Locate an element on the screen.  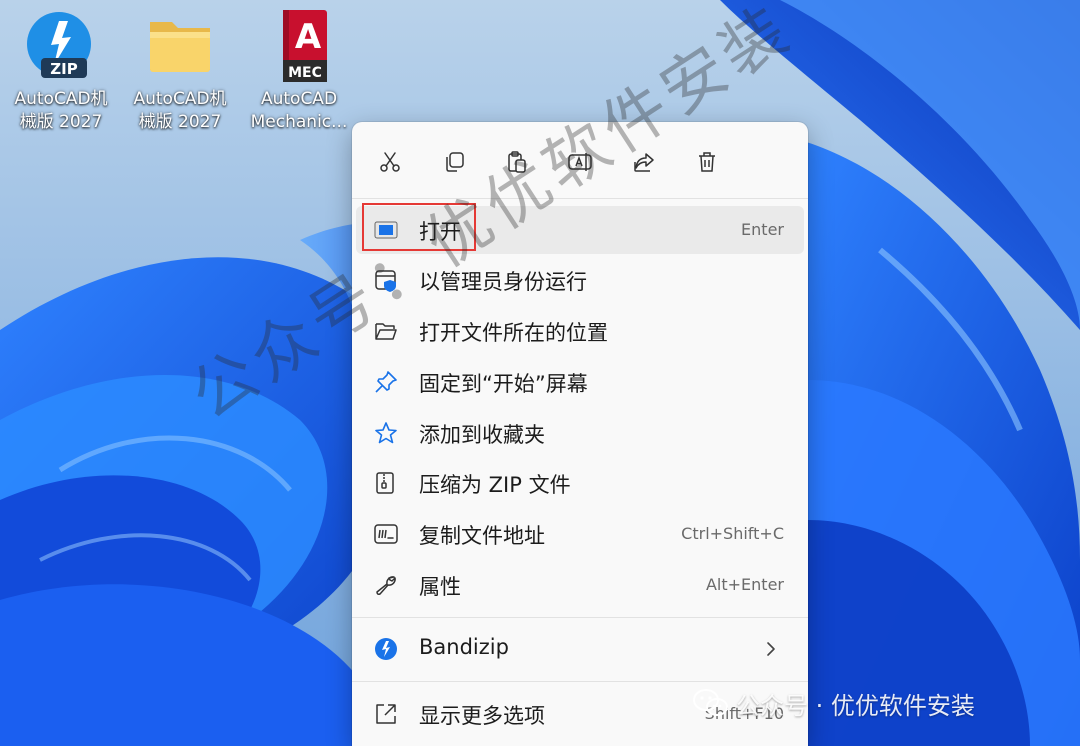
share-button is located at coordinates (644, 162).